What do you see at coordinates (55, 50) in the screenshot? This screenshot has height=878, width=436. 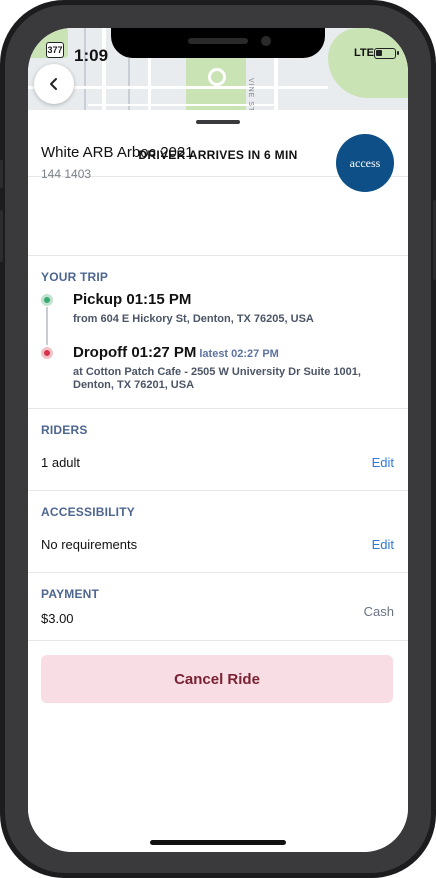 I see `route-badge: 377` at bounding box center [55, 50].